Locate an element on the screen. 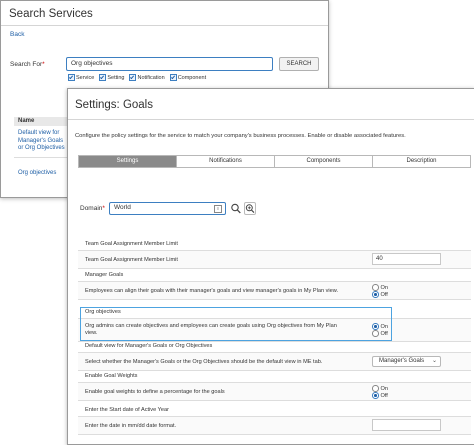 The width and height of the screenshot is (474, 445). domain-label: Domain* is located at coordinates (92, 208).